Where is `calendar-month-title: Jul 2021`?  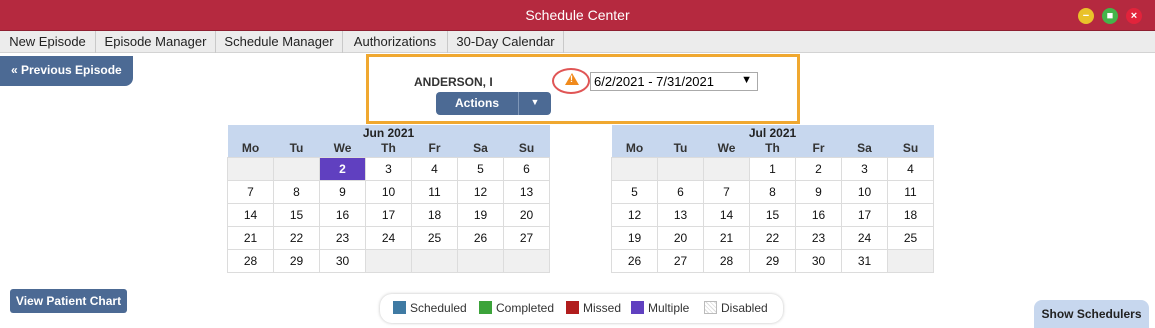
calendar-month-title: Jul 2021 is located at coordinates (772, 132).